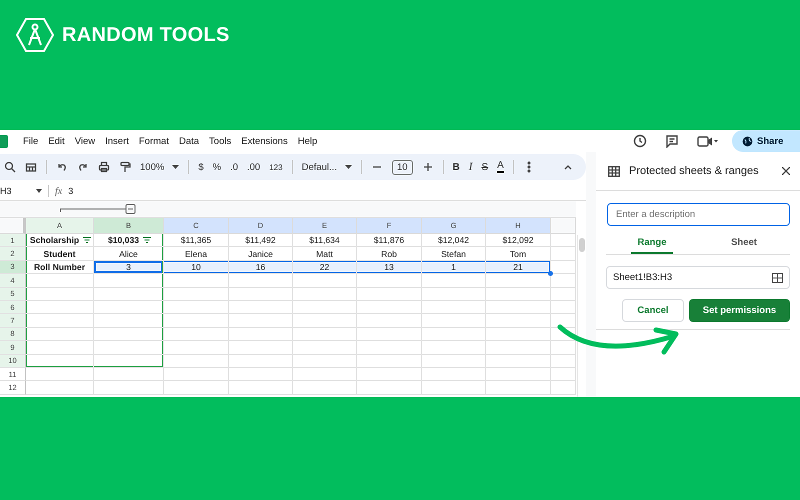 This screenshot has width=800, height=500. What do you see at coordinates (389, 267) in the screenshot?
I see `table-cell: 13` at bounding box center [389, 267].